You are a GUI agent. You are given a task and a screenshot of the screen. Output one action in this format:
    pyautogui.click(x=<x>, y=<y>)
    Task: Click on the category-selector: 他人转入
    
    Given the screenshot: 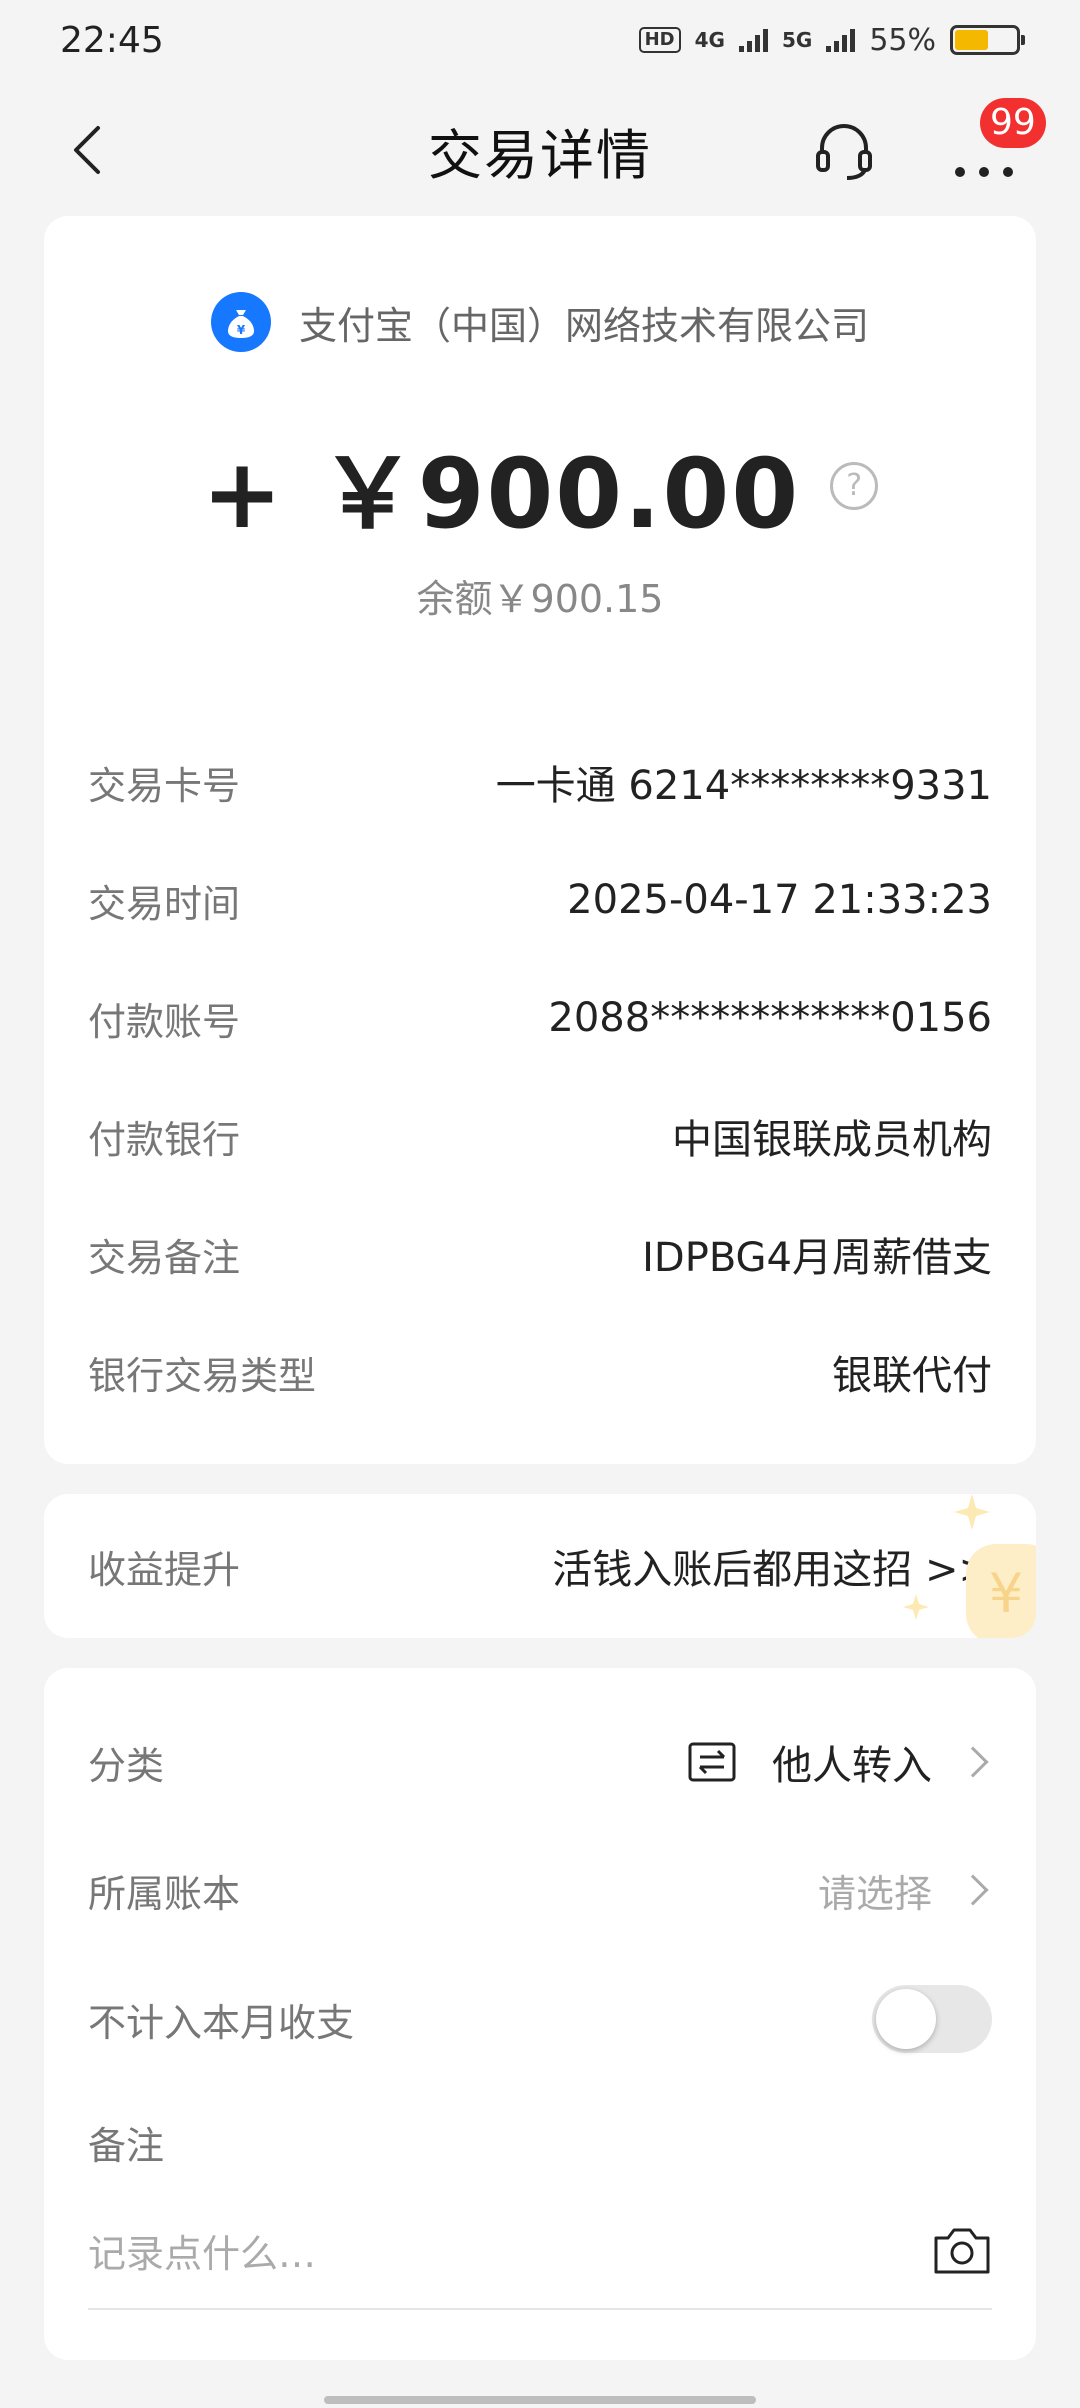 What is the action you would take?
    pyautogui.click(x=840, y=1762)
    